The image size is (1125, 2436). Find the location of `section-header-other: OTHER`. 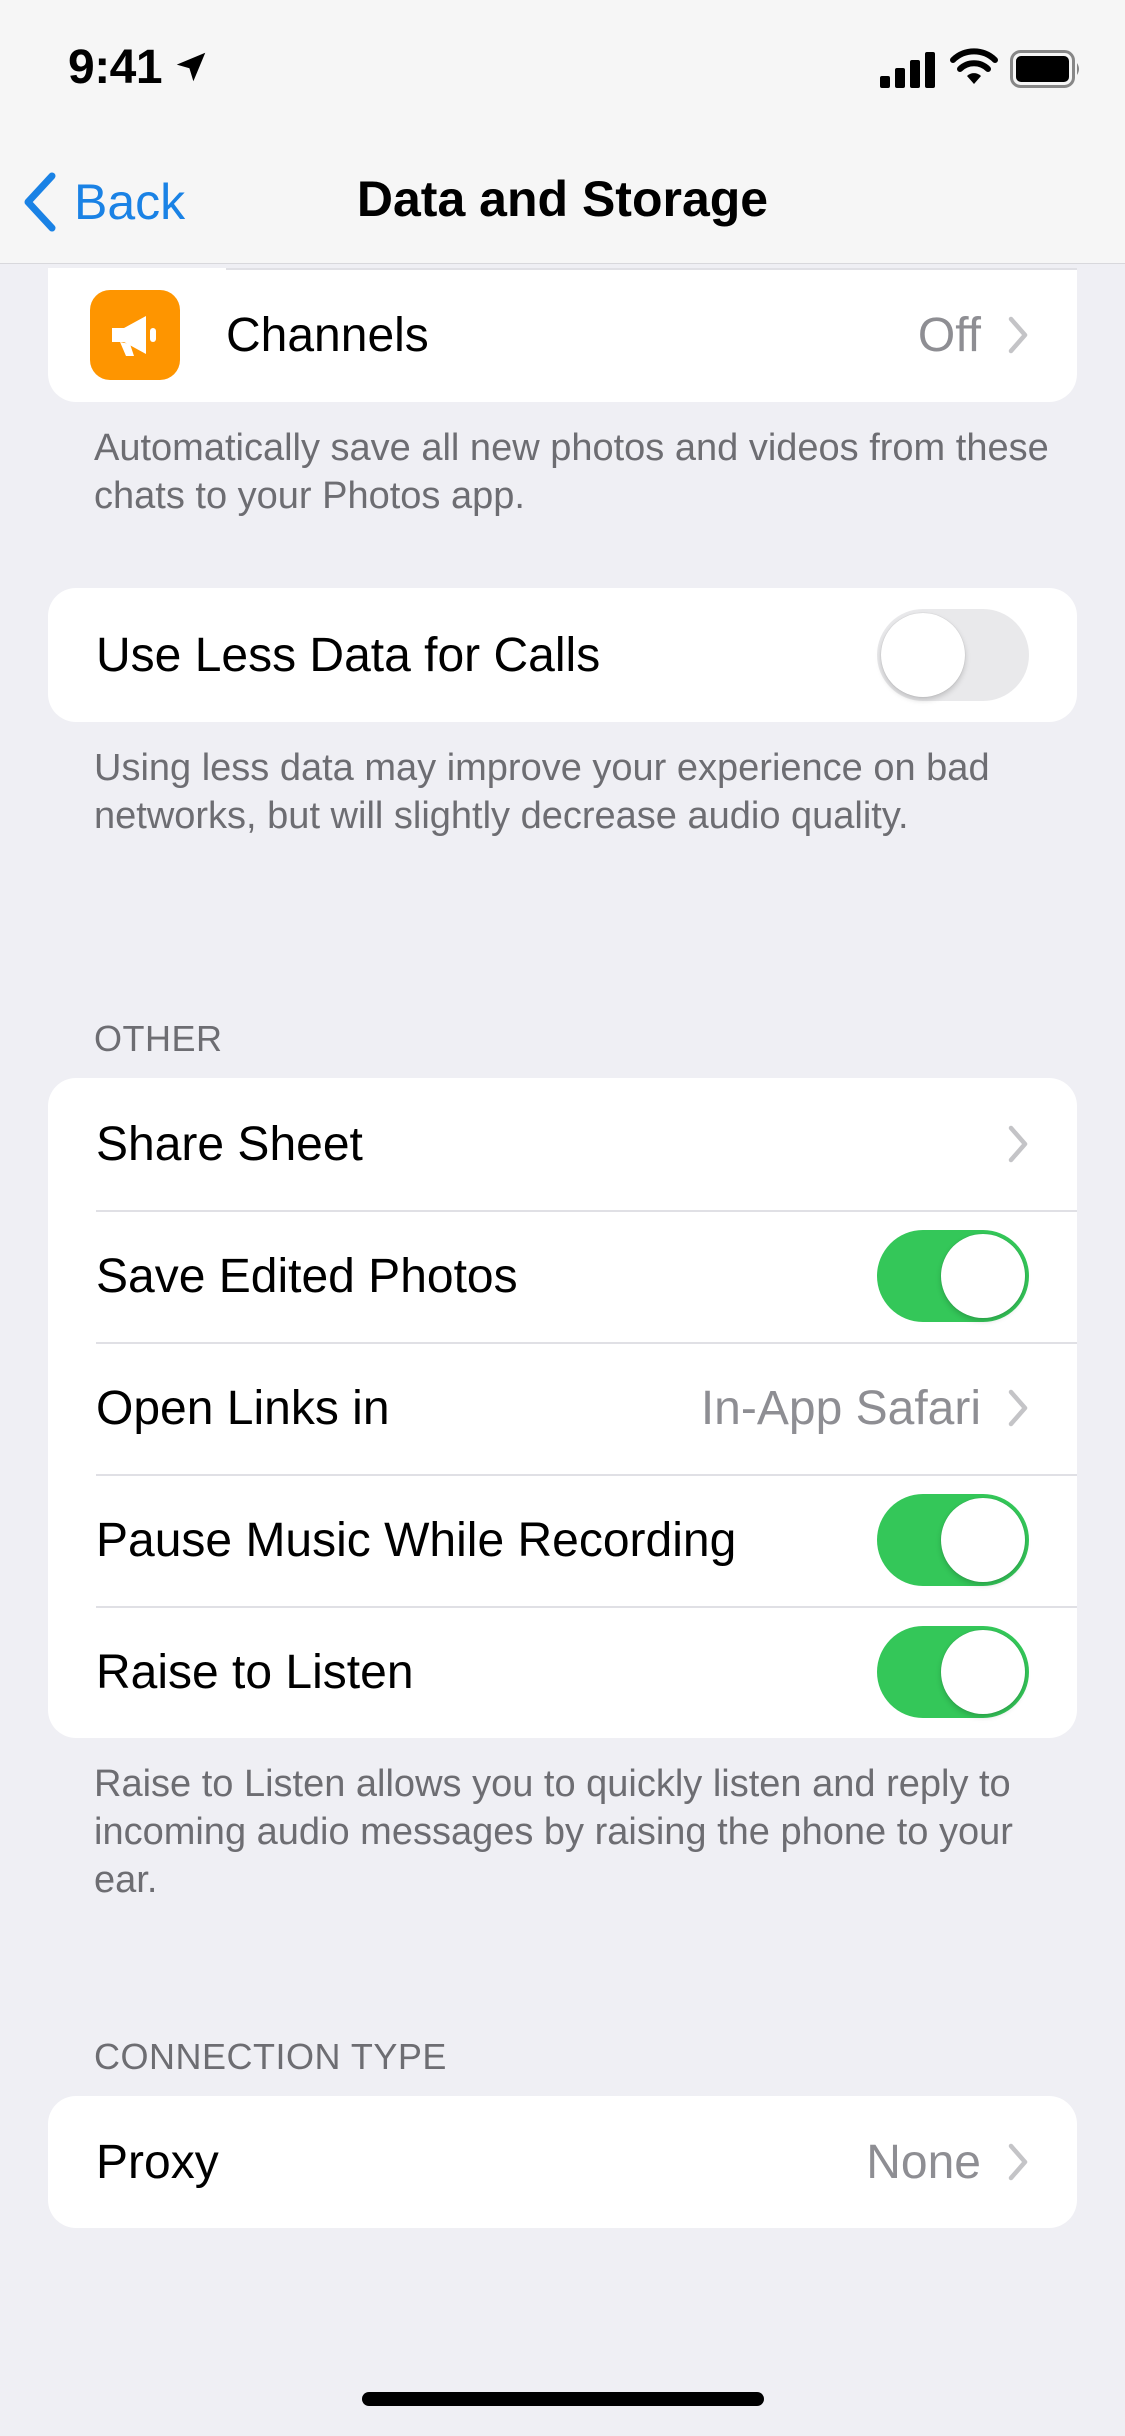

section-header-other: OTHER is located at coordinates (158, 1038).